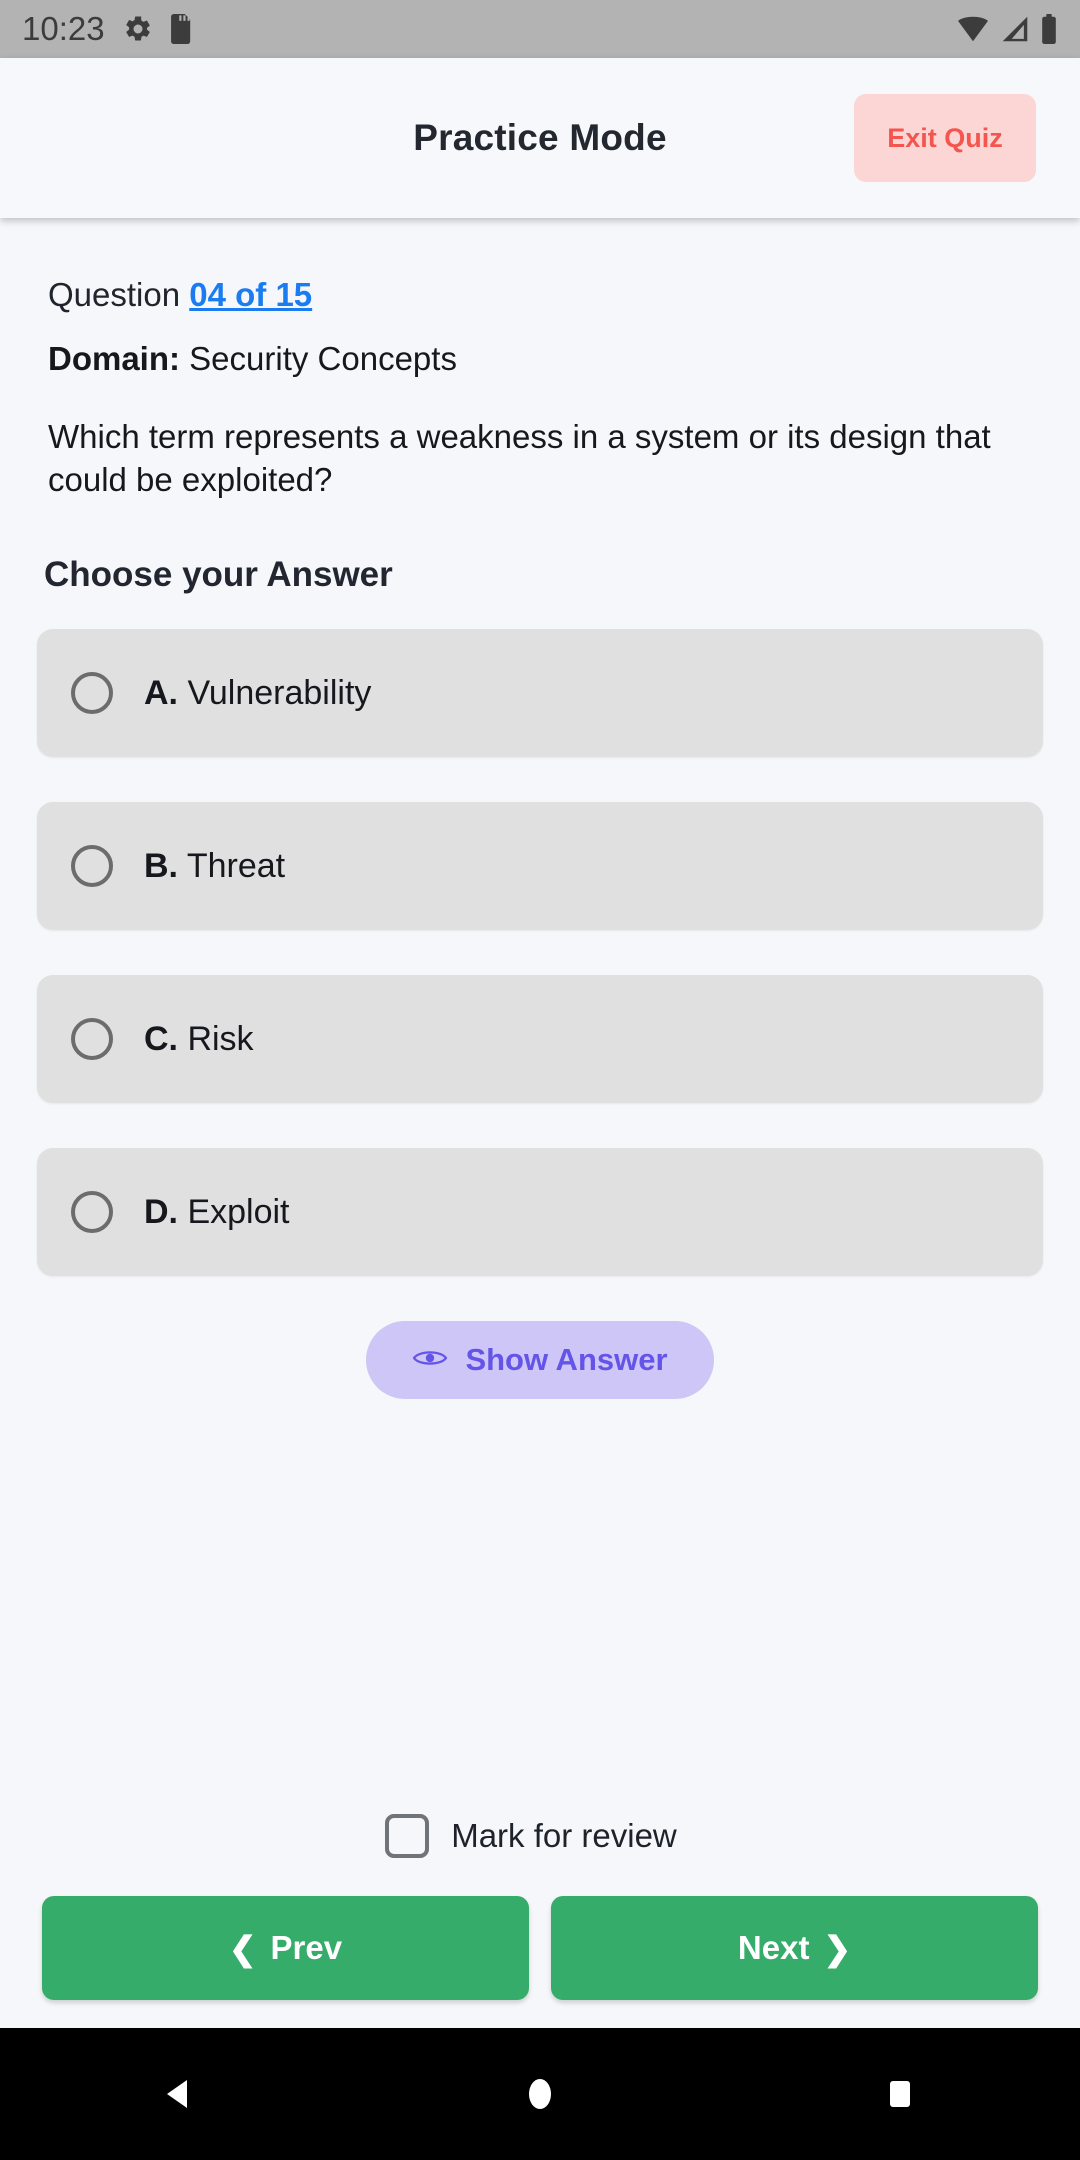 The height and width of the screenshot is (2160, 1080). I want to click on sd-card-icon, so click(181, 29).